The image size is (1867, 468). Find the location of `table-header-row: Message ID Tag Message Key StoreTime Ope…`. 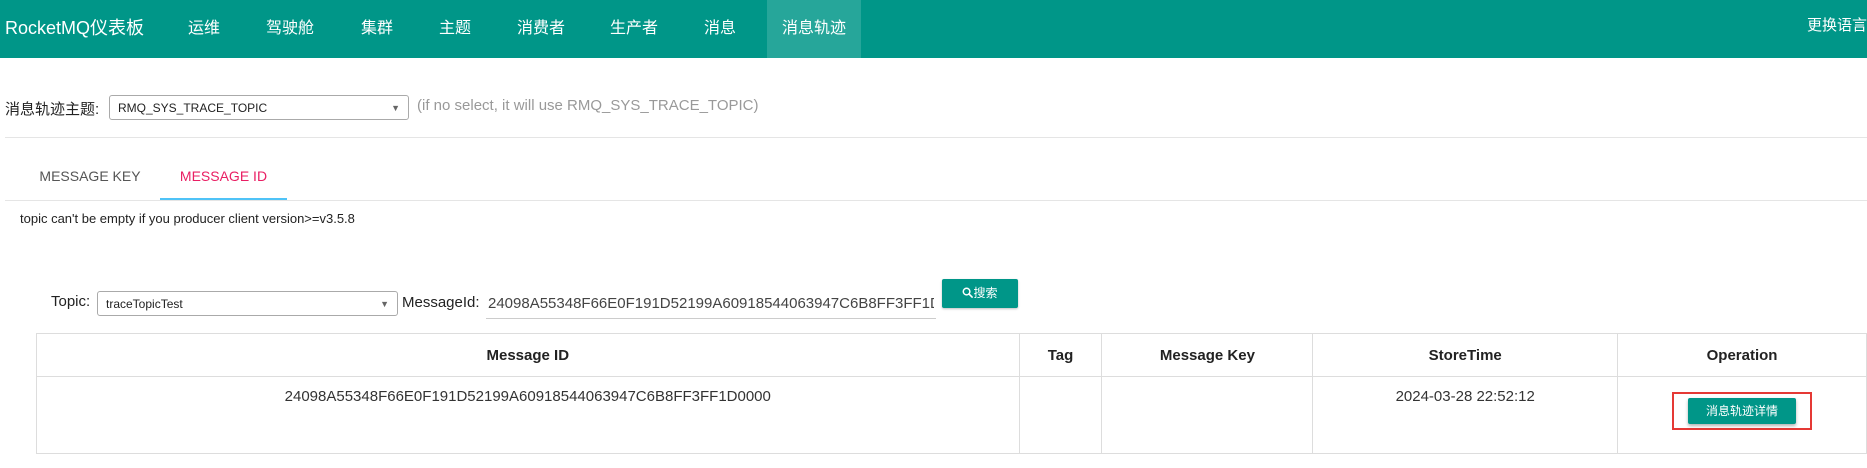

table-header-row: Message ID Tag Message Key StoreTime Ope… is located at coordinates (951, 355).